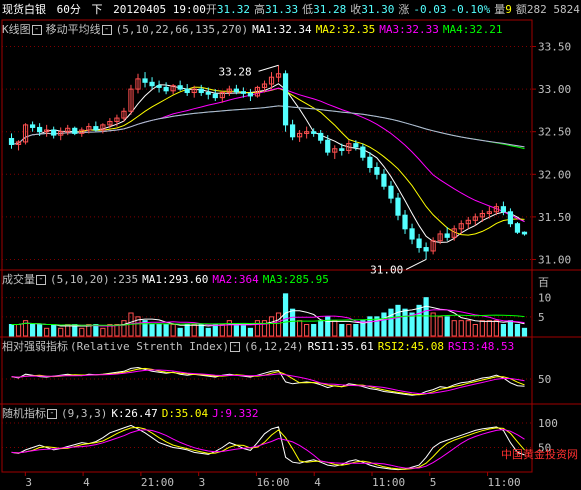 The height and width of the screenshot is (490, 581). I want to click on kdj-params: (9,3,3), so click(84, 413).